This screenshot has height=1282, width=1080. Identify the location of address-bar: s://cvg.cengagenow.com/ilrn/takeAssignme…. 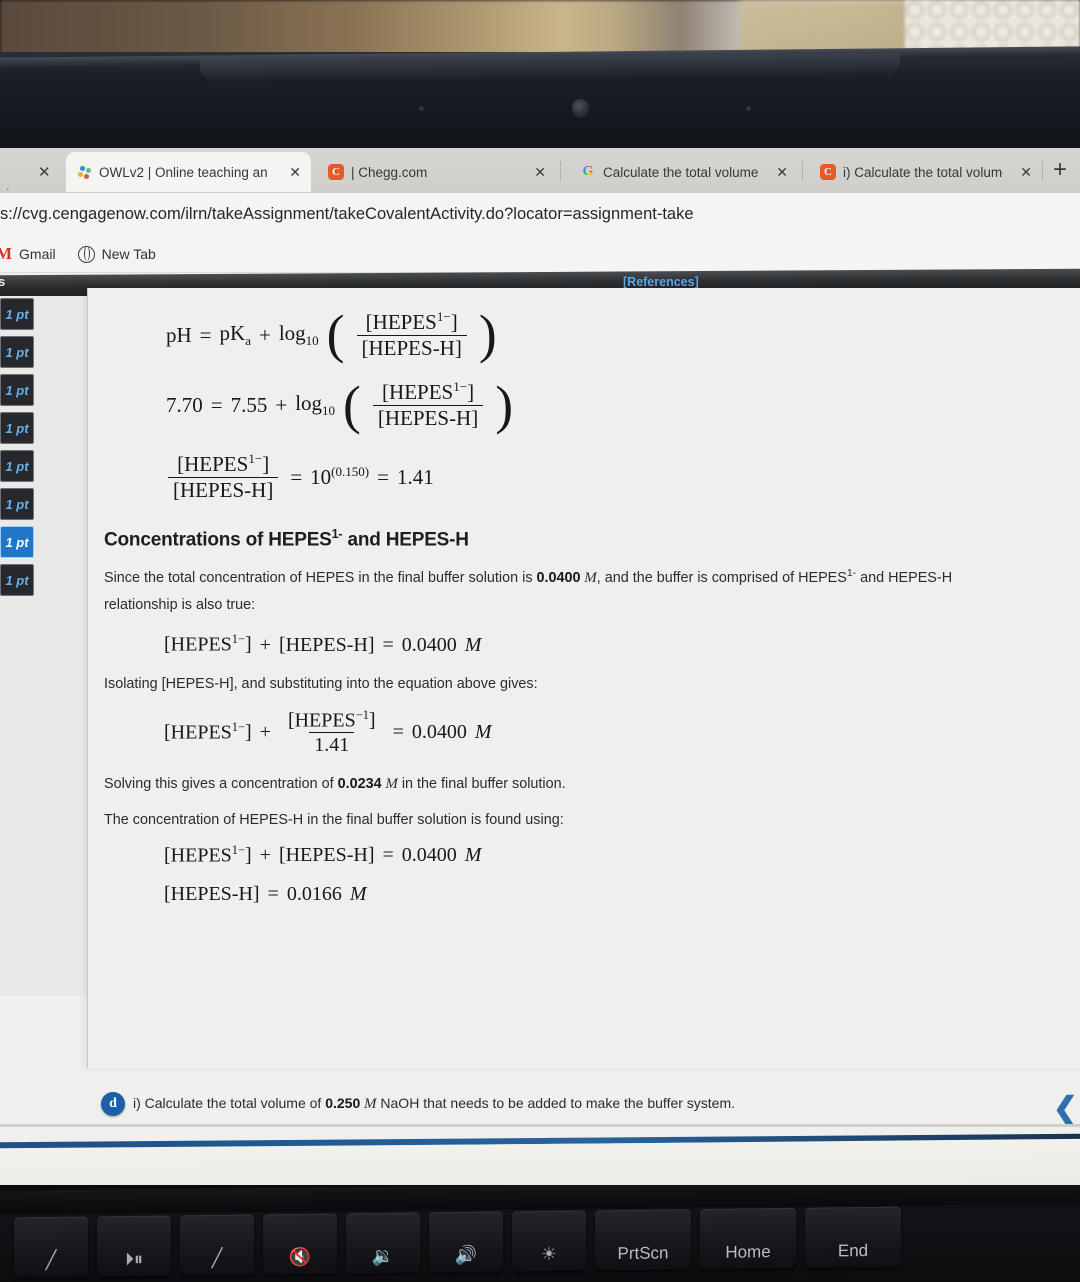
(540, 214).